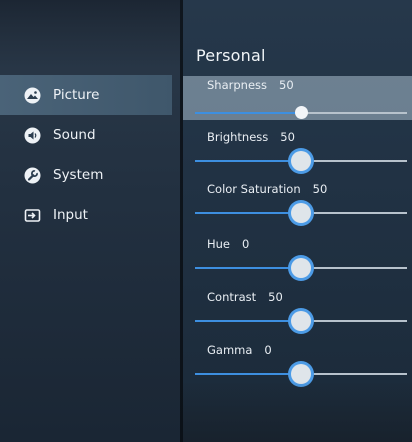 Image resolution: width=412 pixels, height=442 pixels. Describe the element at coordinates (32, 135) in the screenshot. I see `sound-icon` at that location.